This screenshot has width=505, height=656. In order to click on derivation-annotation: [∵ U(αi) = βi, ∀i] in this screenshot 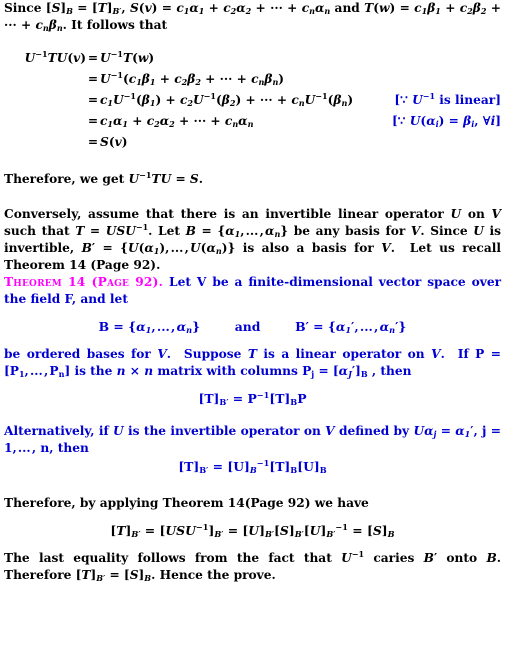, I will do `click(446, 121)`.